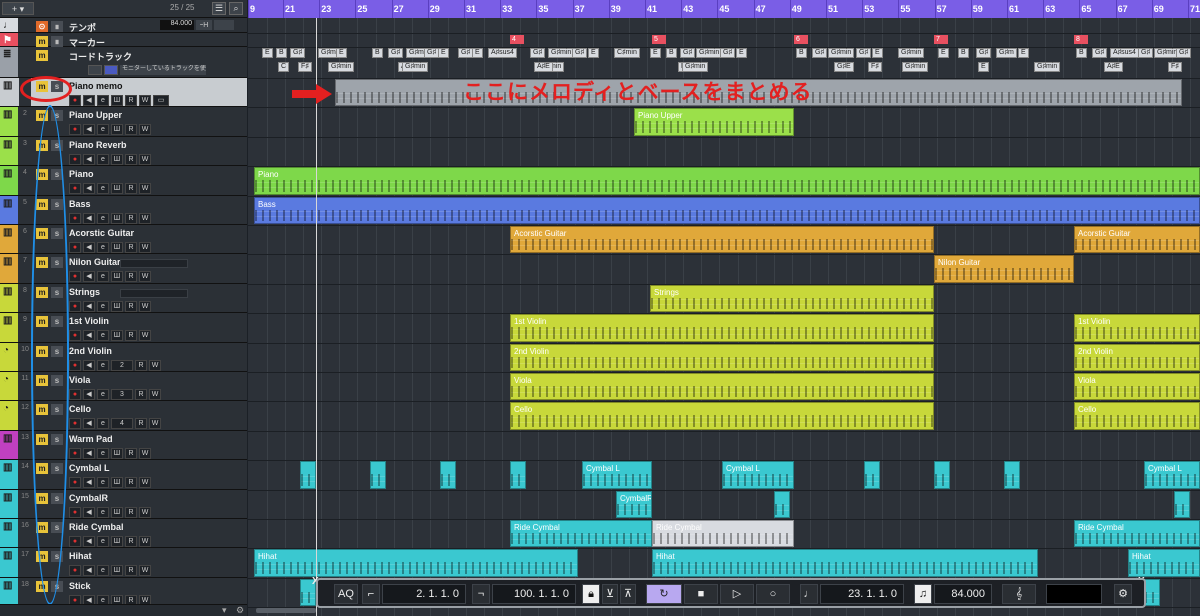 This screenshot has height=616, width=1200. Describe the element at coordinates (236, 8) in the screenshot. I see `search-icon: ⌕` at that location.